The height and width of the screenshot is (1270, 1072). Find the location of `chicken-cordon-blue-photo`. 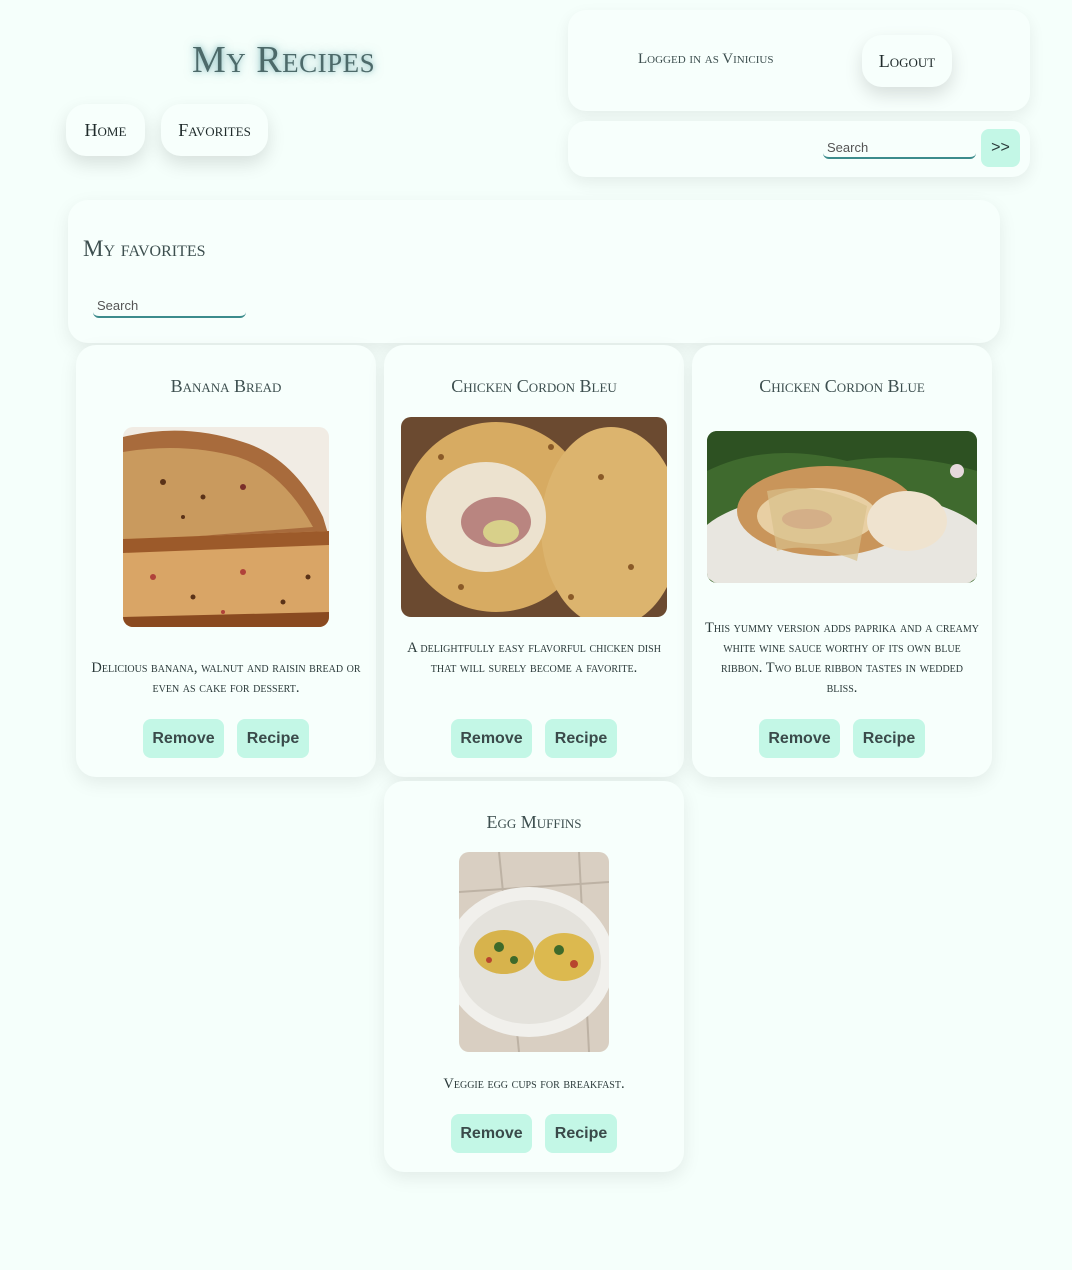

chicken-cordon-blue-photo is located at coordinates (842, 507).